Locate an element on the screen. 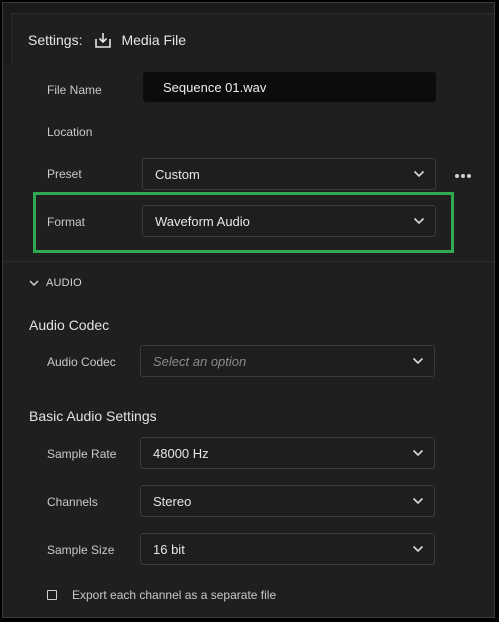 Image resolution: width=499 pixels, height=622 pixels. settings-header: Settings: Media File is located at coordinates (107, 40).